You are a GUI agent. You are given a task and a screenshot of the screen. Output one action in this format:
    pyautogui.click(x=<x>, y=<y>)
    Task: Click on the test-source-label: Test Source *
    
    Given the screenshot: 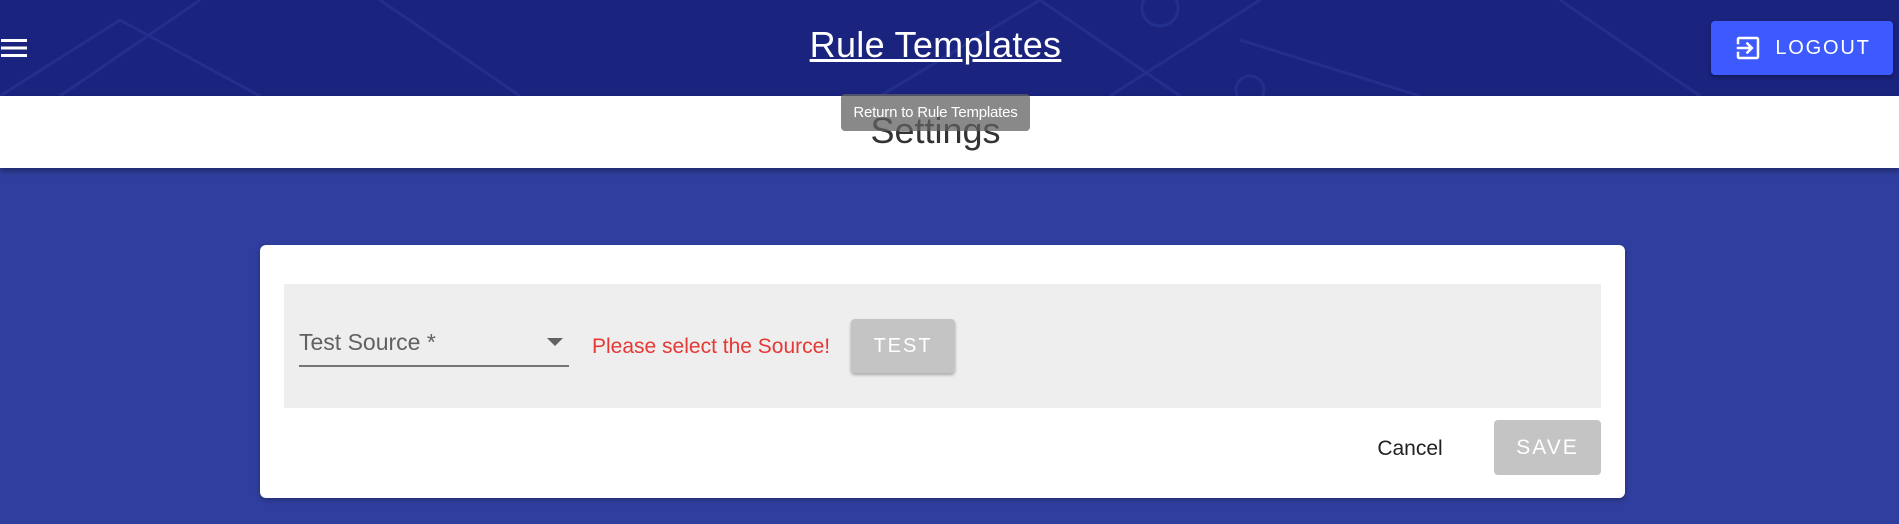 What is the action you would take?
    pyautogui.click(x=367, y=342)
    